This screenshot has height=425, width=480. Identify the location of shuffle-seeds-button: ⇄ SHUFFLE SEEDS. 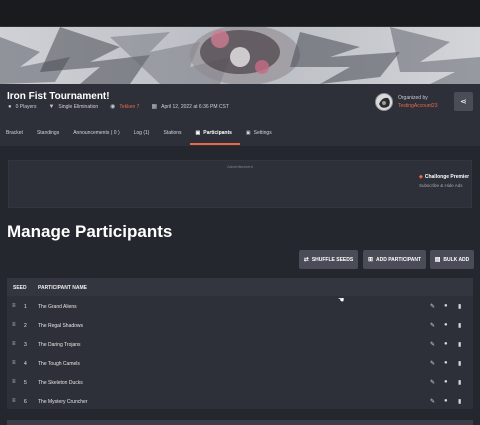
(328, 259).